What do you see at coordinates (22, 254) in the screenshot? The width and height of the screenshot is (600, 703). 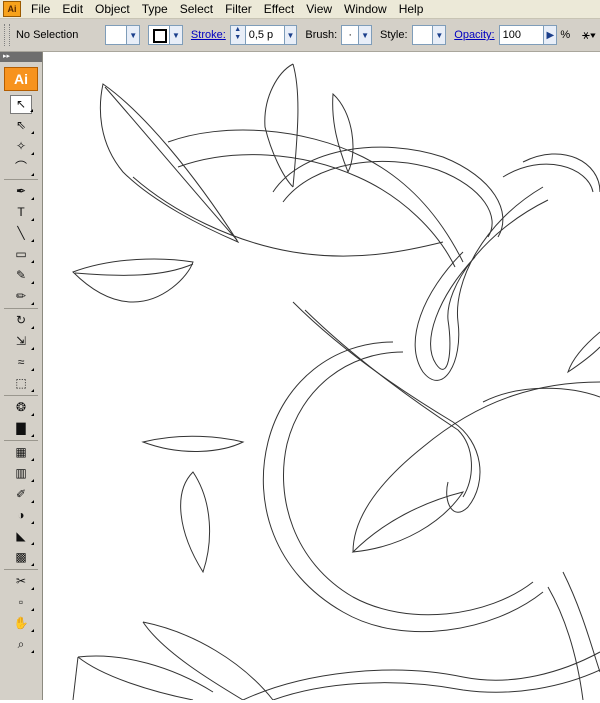 I see `rectangle-tool: ▭` at bounding box center [22, 254].